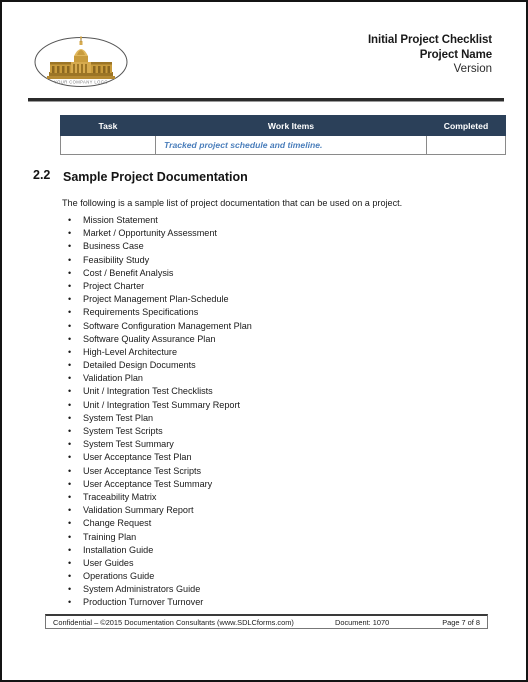 This screenshot has height=682, width=528. I want to click on cell-work-items: Tracked project schedule and timeline., so click(291, 145).